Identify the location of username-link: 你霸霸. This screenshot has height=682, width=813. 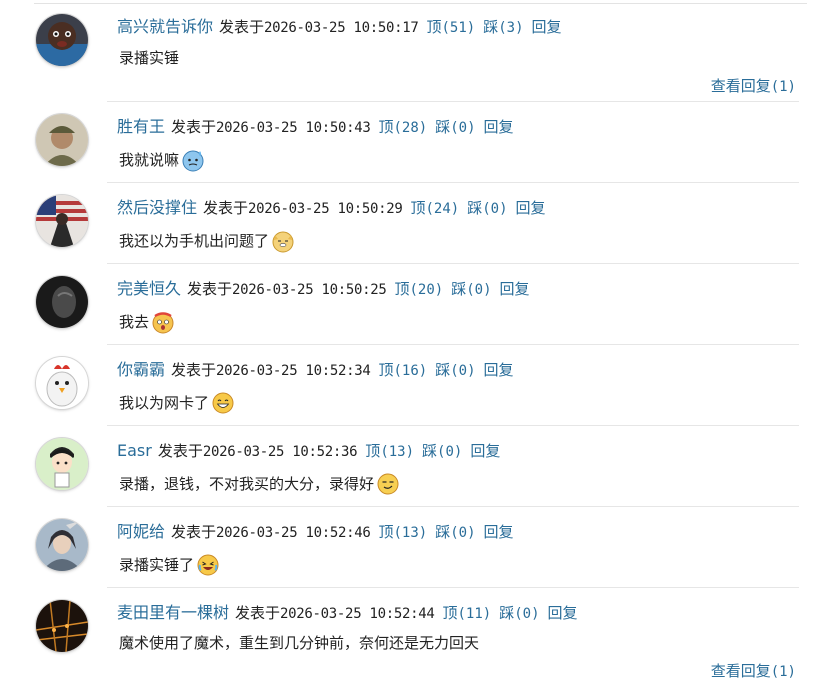
(141, 369).